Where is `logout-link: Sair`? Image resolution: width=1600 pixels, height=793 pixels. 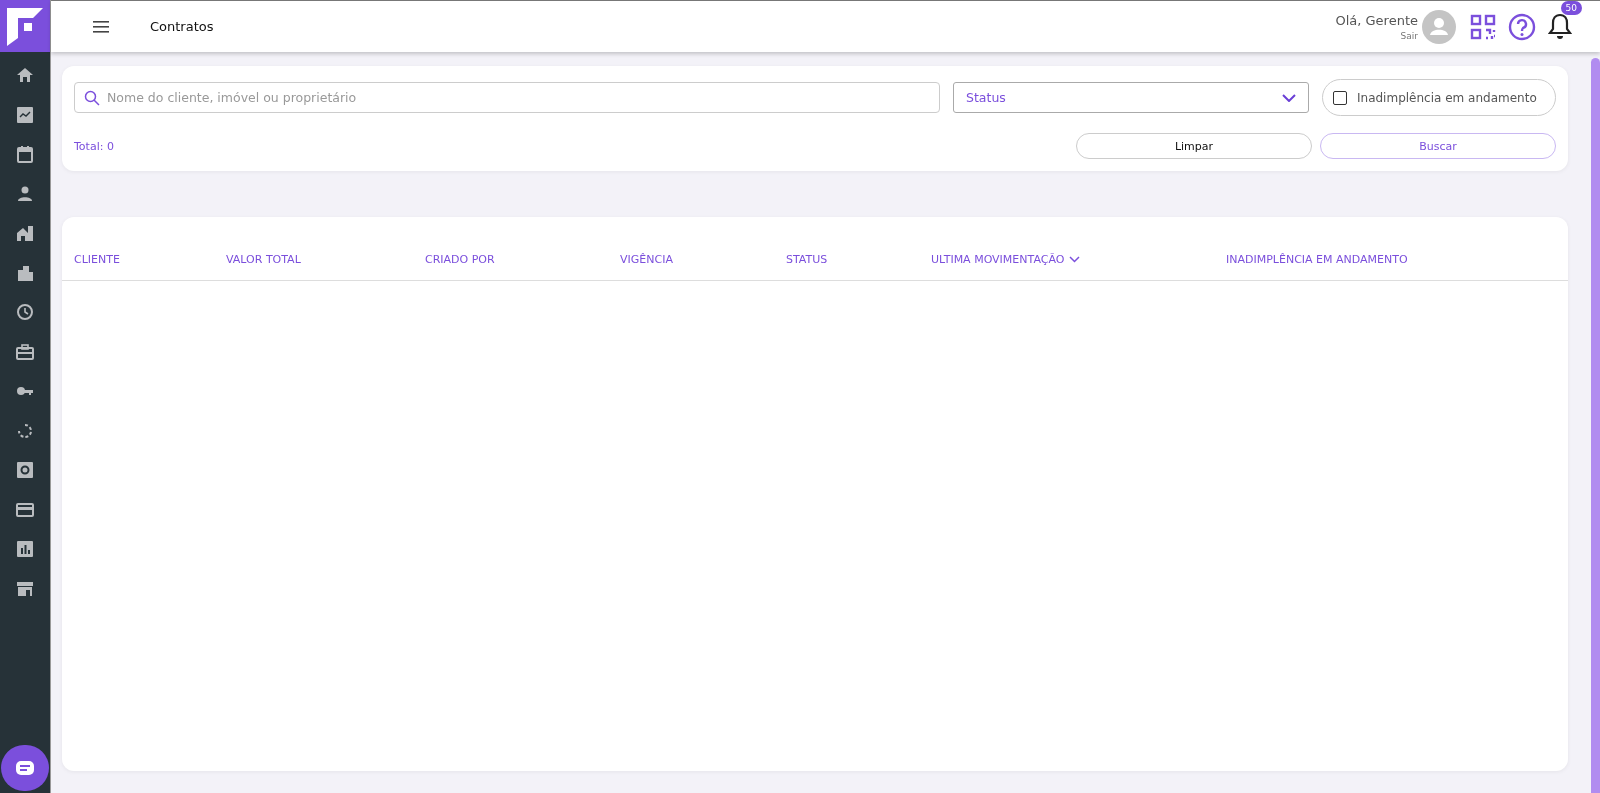 logout-link: Sair is located at coordinates (1409, 35).